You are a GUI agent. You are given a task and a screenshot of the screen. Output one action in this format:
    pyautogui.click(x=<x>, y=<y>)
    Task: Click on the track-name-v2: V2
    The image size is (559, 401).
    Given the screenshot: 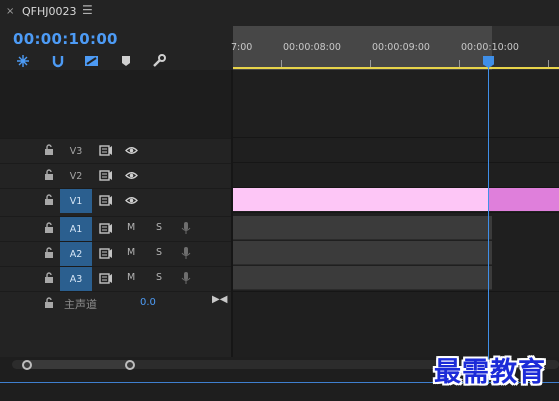 What is the action you would take?
    pyautogui.click(x=76, y=176)
    